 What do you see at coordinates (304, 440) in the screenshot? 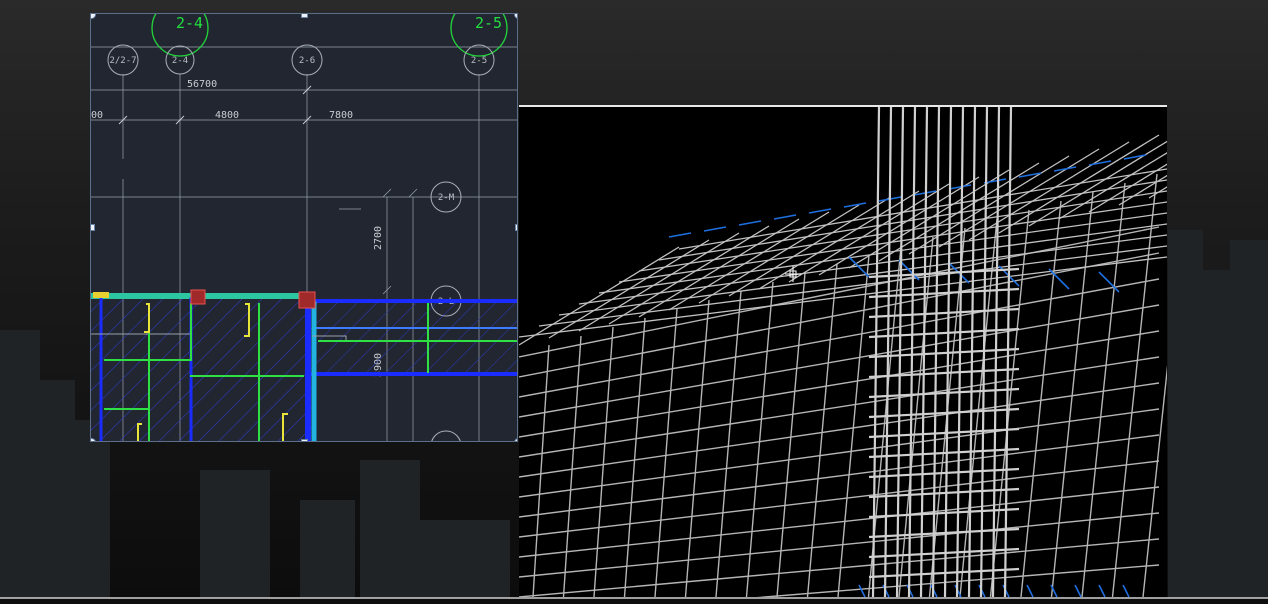
I see `resize-handle-bottom` at bounding box center [304, 440].